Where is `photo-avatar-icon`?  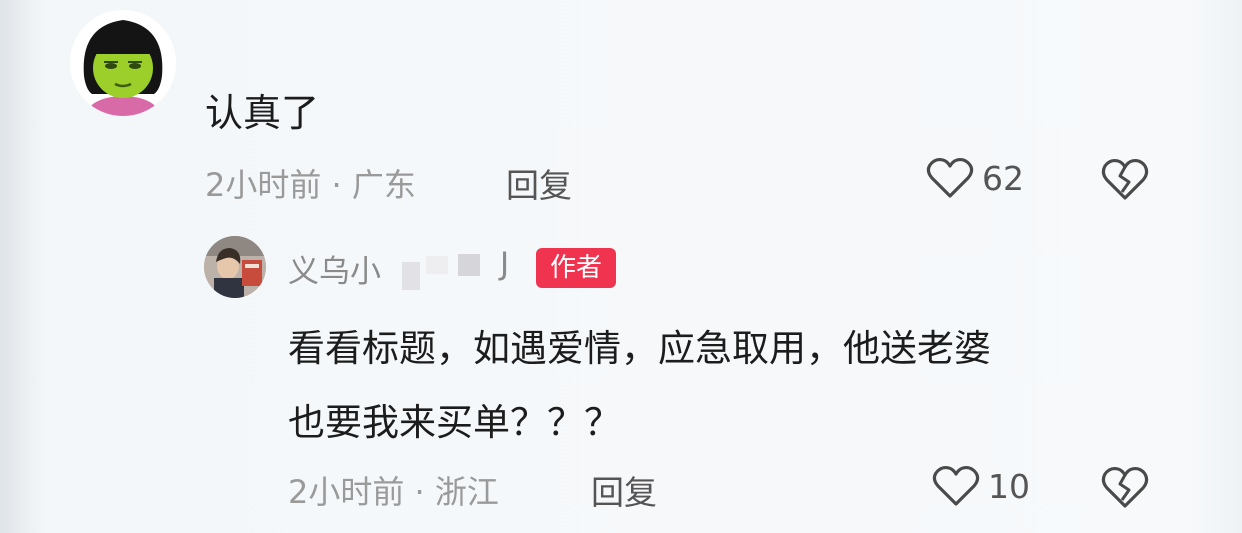 photo-avatar-icon is located at coordinates (235, 267).